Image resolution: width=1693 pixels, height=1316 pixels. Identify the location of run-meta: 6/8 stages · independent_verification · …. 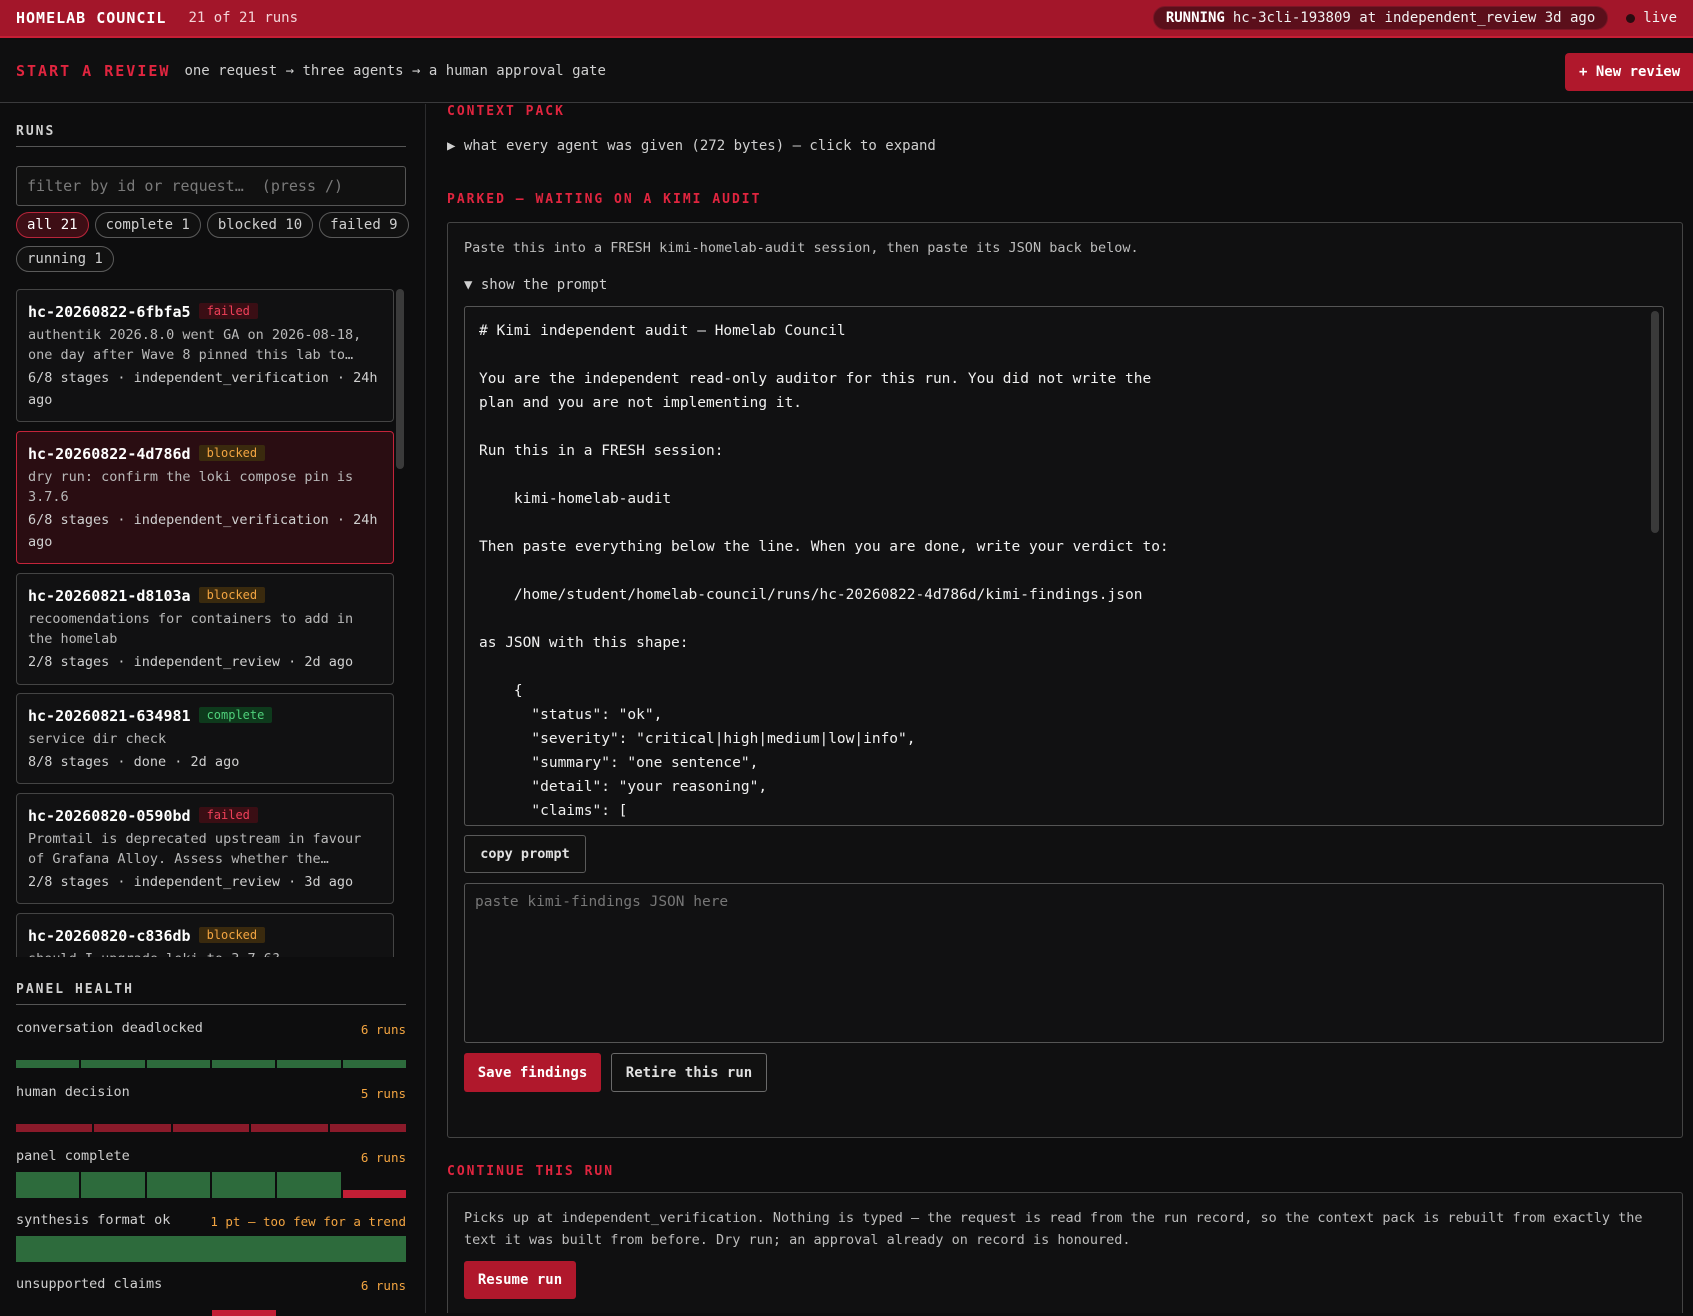
(203, 389).